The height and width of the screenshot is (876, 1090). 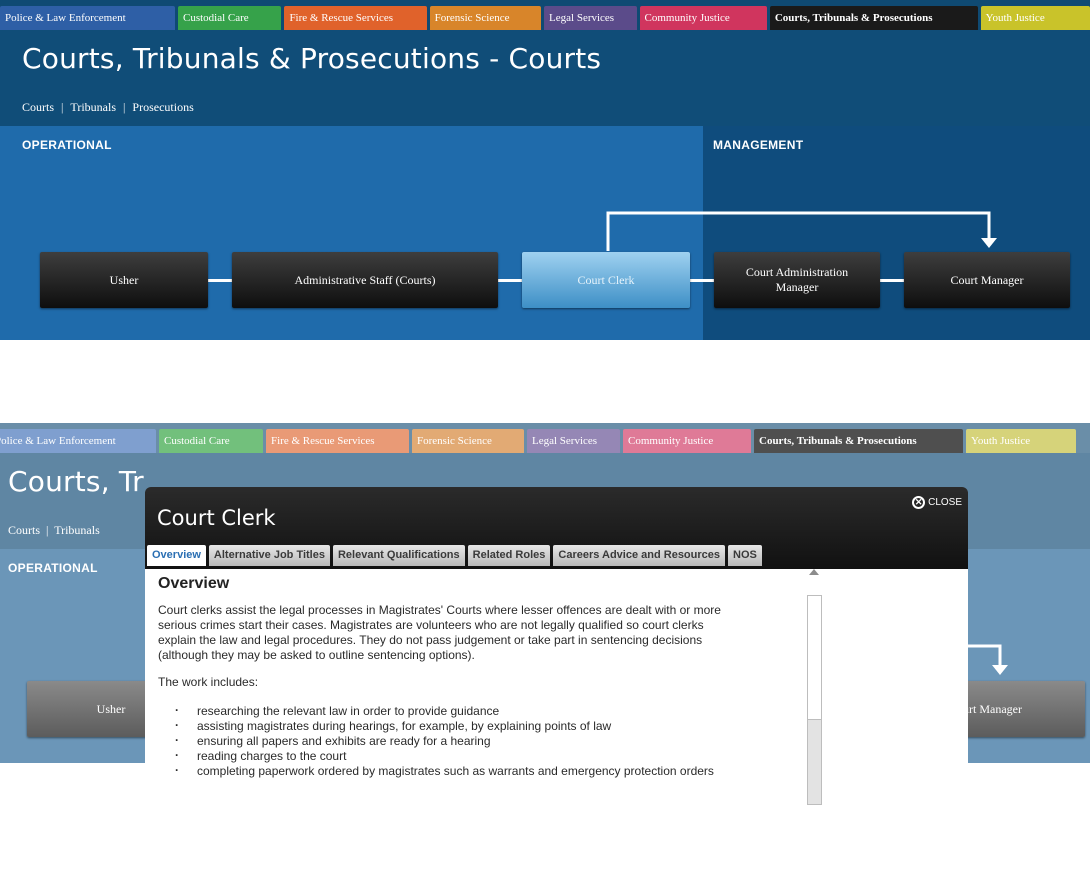 What do you see at coordinates (194, 583) in the screenshot?
I see `overview-heading: Overview` at bounding box center [194, 583].